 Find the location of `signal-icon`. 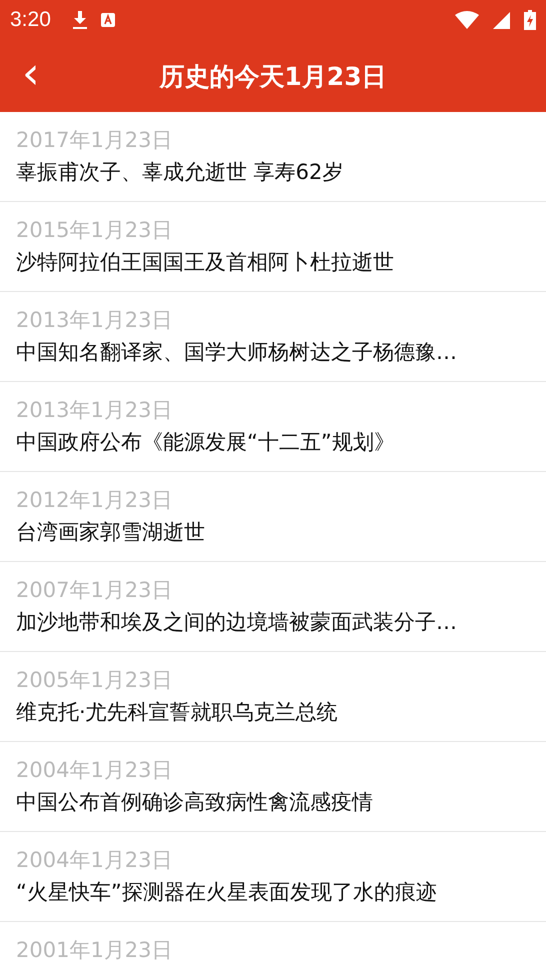

signal-icon is located at coordinates (501, 20).